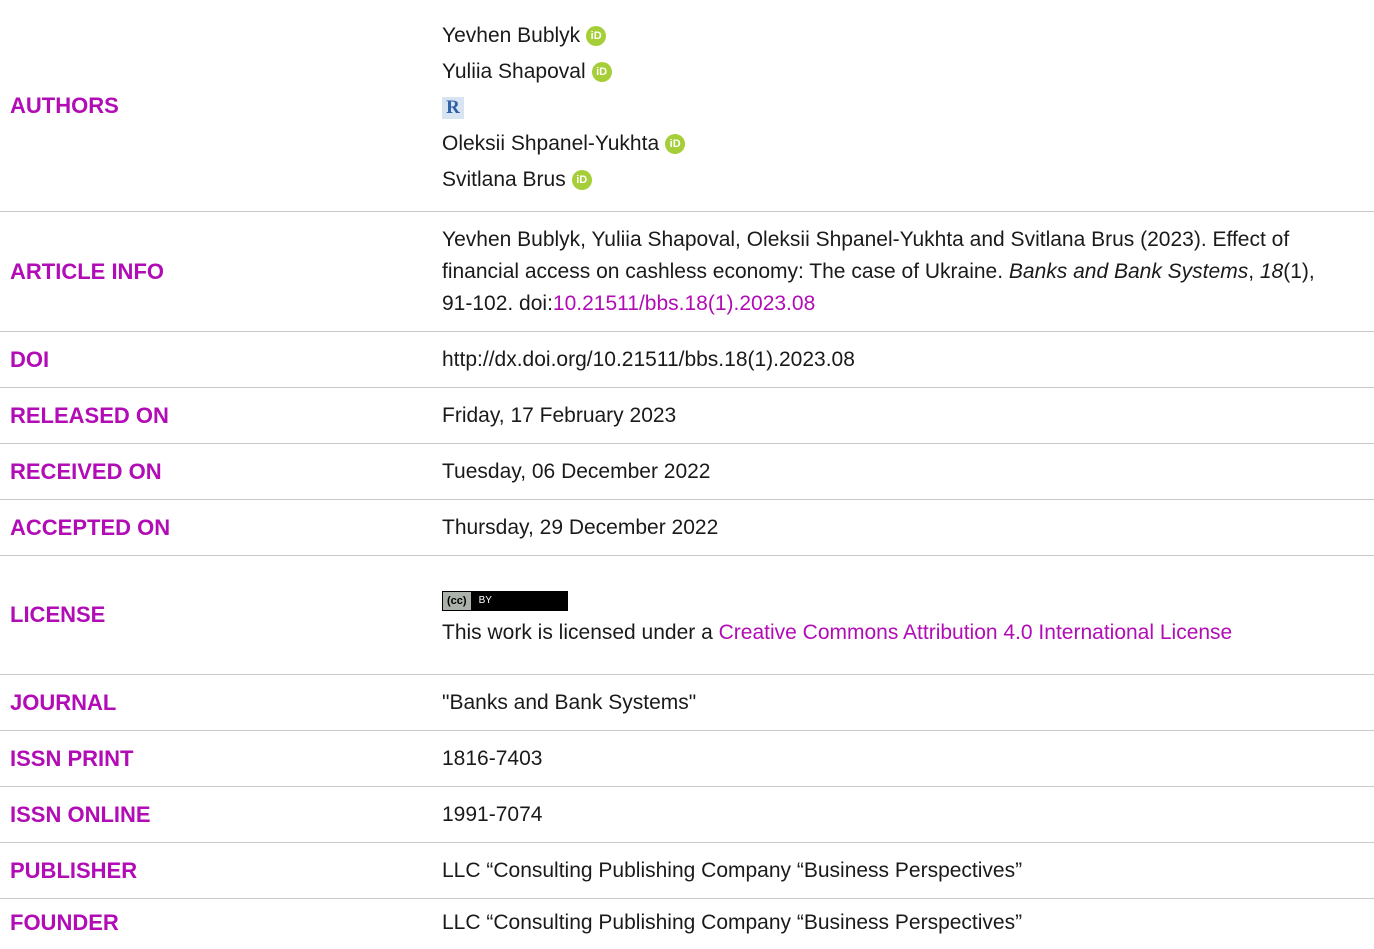 This screenshot has width=1374, height=949. What do you see at coordinates (505, 600) in the screenshot?
I see `cc-by-badge-icon: (cc) BY` at bounding box center [505, 600].